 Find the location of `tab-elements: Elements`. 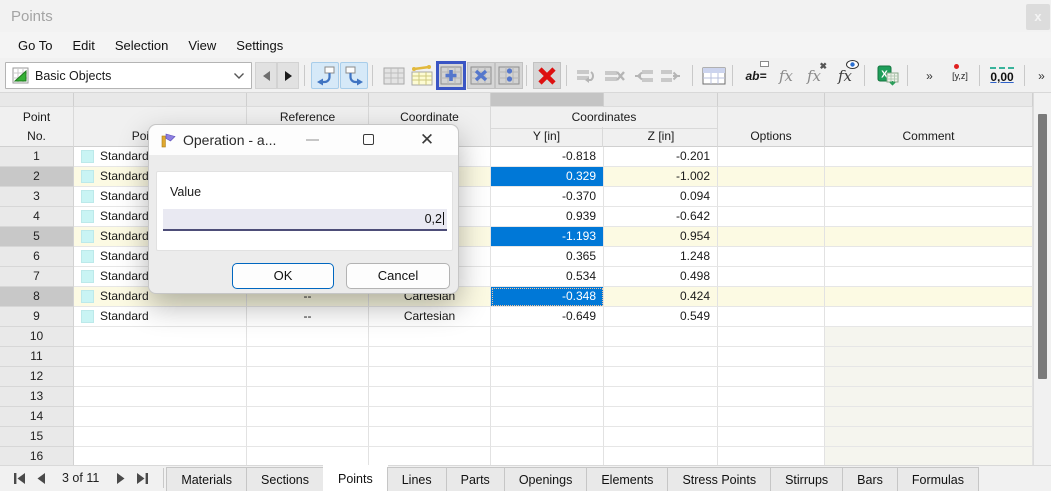

tab-elements: Elements is located at coordinates (627, 479).